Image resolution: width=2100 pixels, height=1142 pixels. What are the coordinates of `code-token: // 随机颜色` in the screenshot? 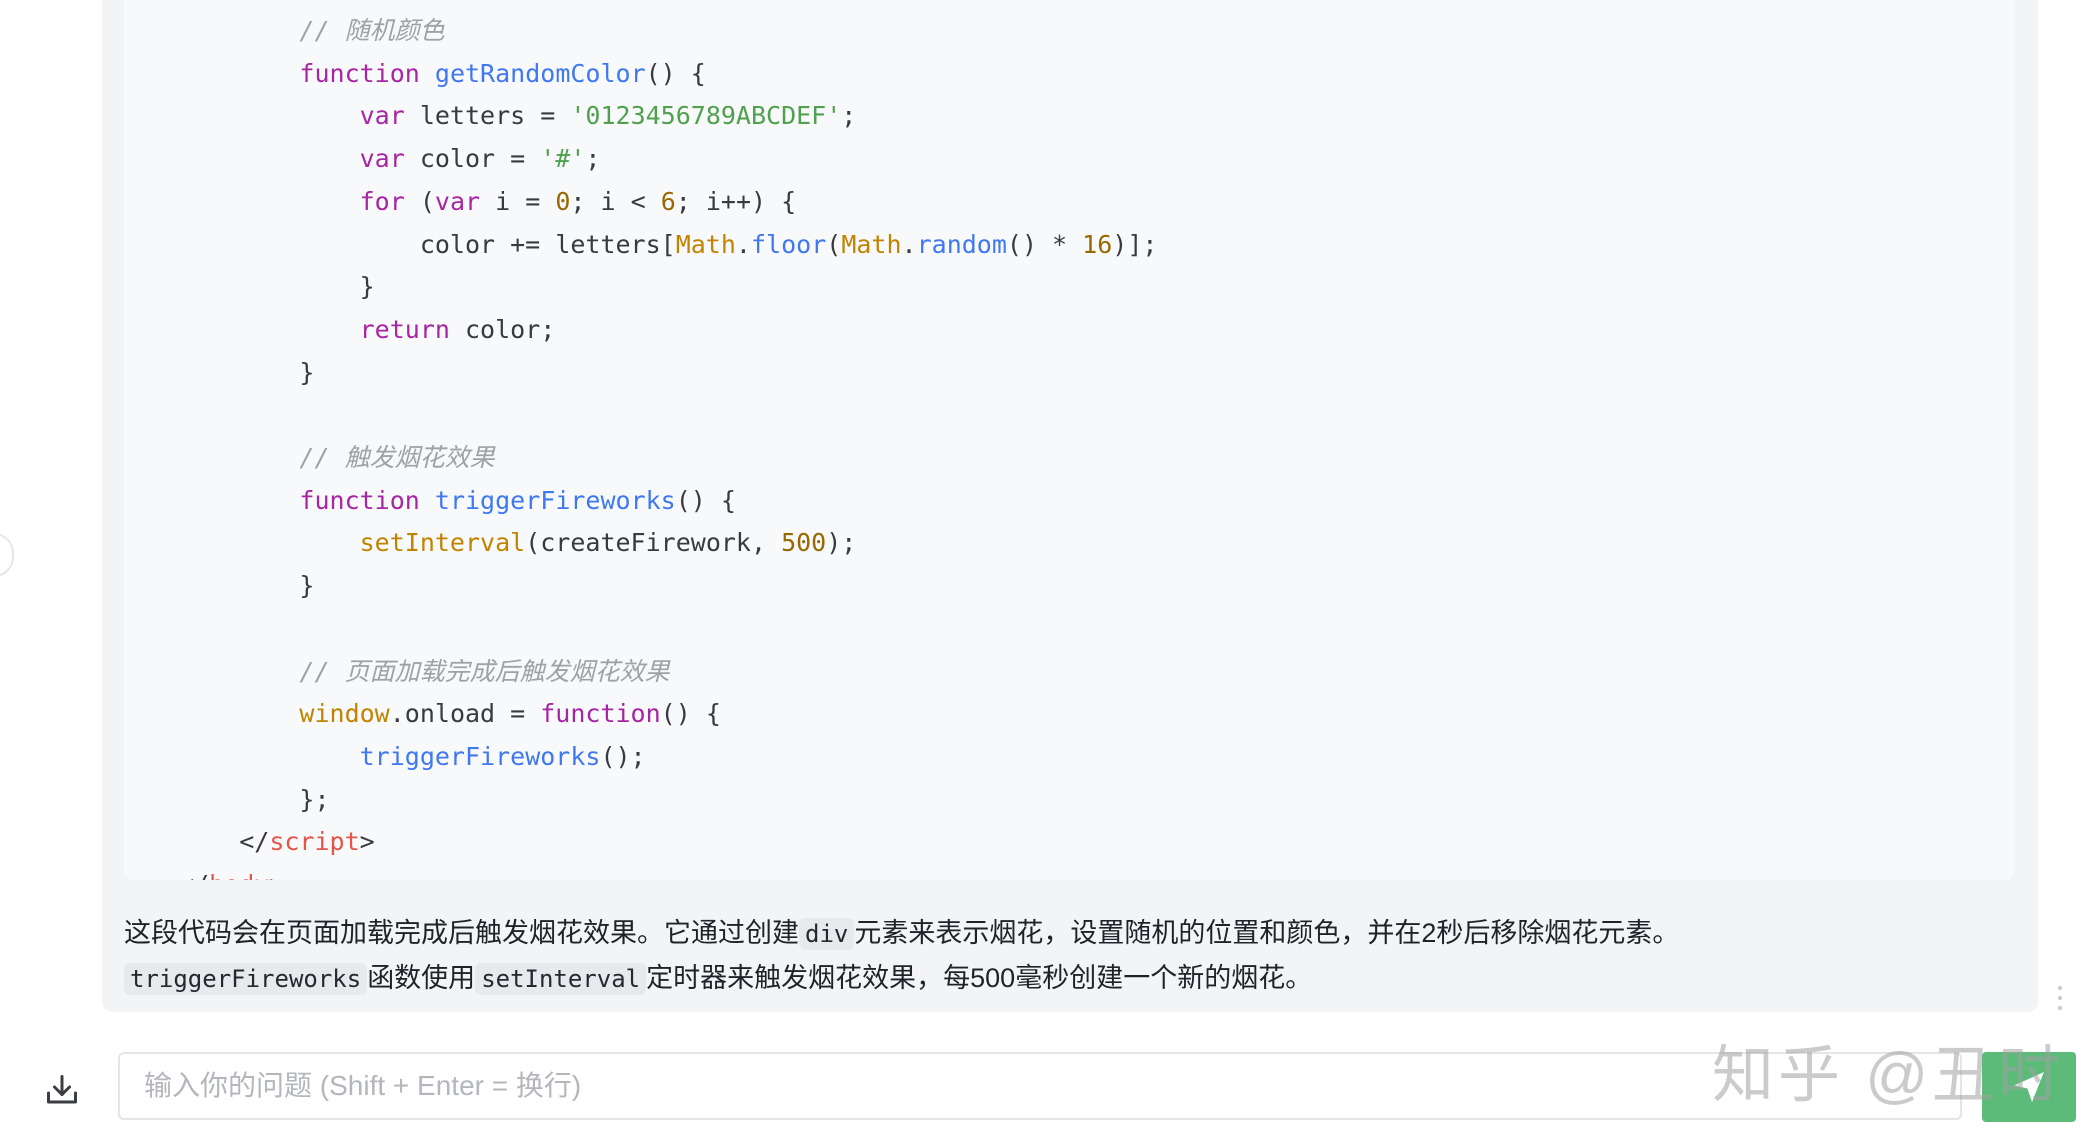 It's located at (372, 30).